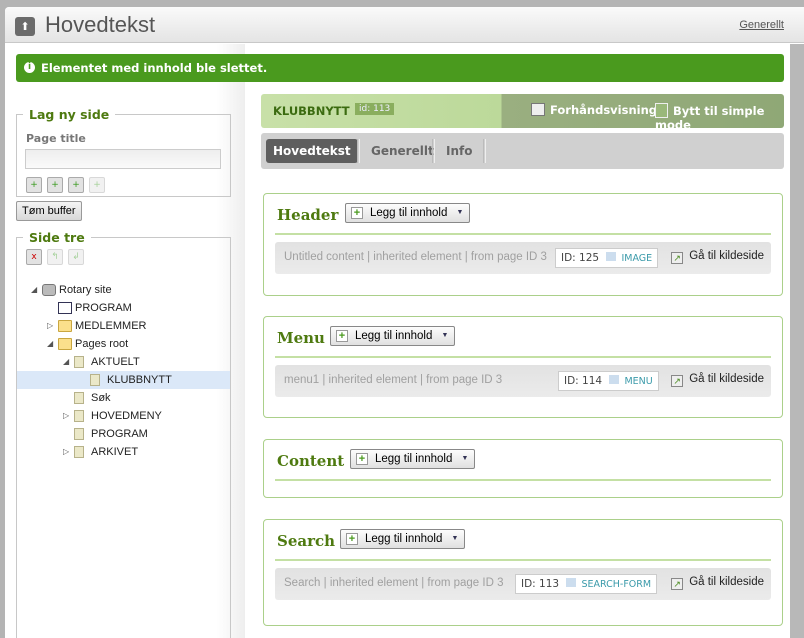  I want to click on paste-icon: ↲, so click(76, 257).